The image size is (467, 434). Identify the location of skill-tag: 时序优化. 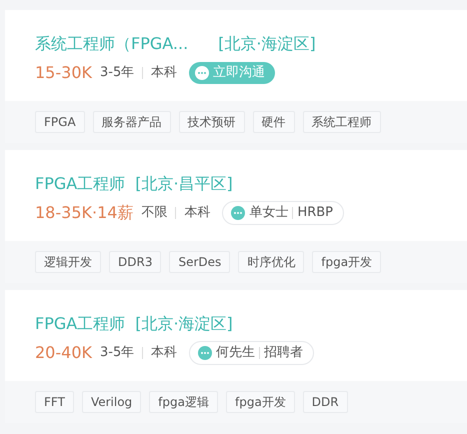
(271, 262).